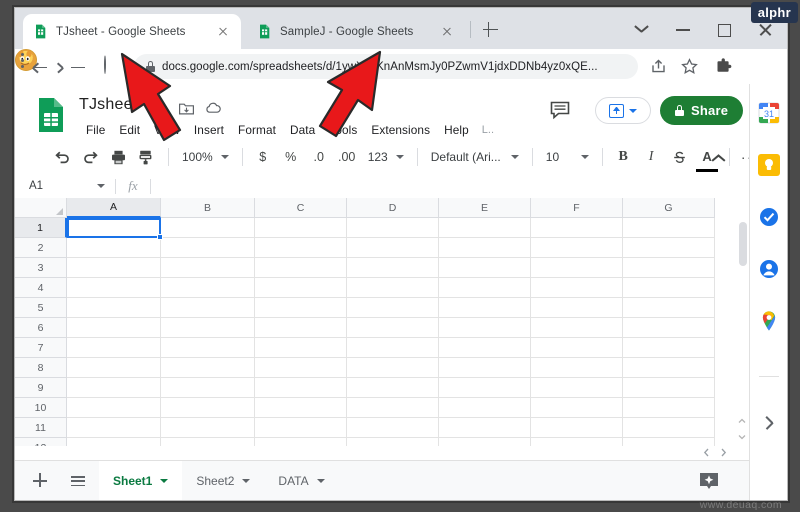 This screenshot has height=512, width=800. Describe the element at coordinates (209, 130) in the screenshot. I see `menu-insert: Insert` at that location.